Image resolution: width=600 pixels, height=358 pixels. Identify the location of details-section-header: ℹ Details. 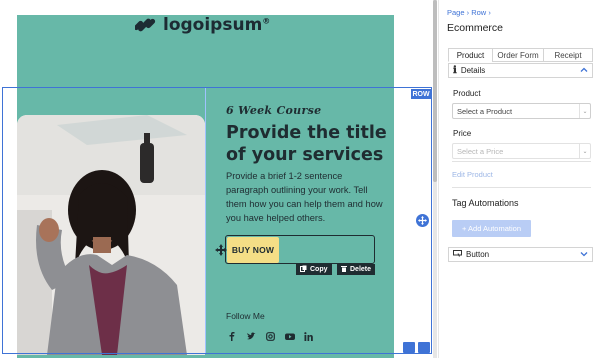
(520, 70).